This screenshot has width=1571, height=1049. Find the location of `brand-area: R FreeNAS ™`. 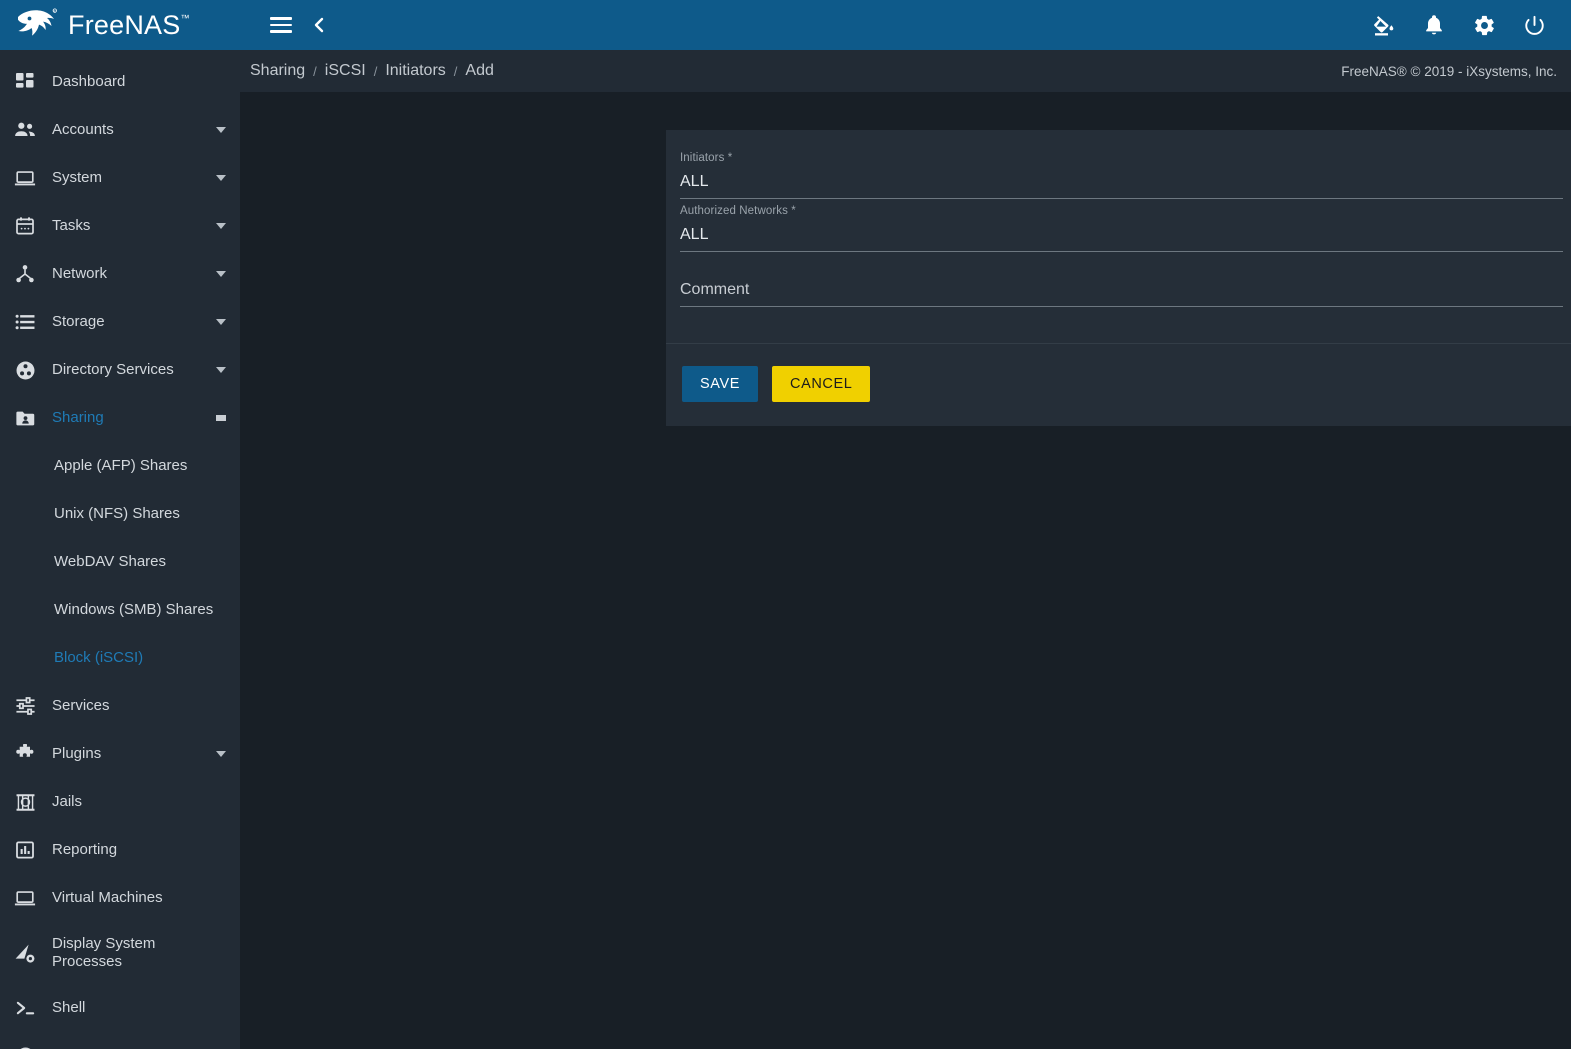

brand-area: R FreeNAS ™ is located at coordinates (120, 25).